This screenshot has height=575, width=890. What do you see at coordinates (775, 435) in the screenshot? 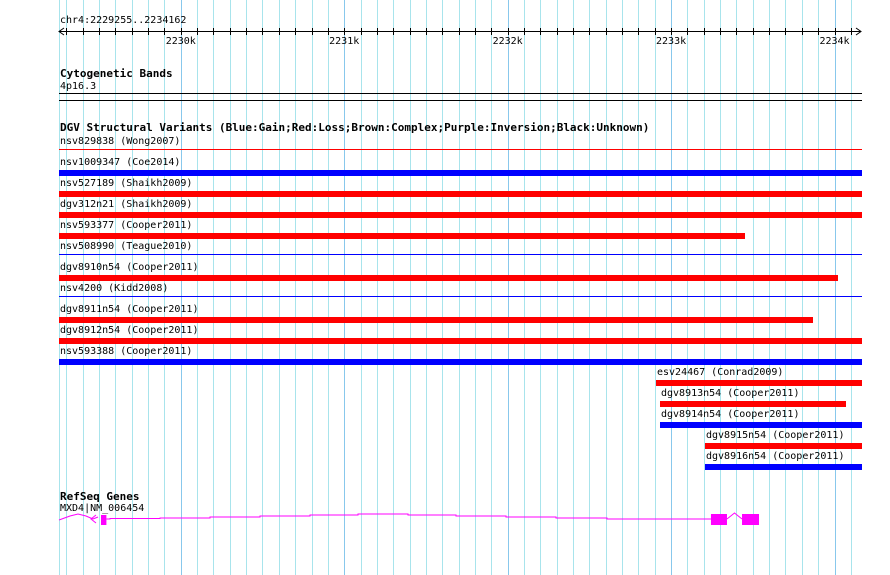
I see `variant-label: dgv8915n54 (Cooper2011)` at bounding box center [775, 435].